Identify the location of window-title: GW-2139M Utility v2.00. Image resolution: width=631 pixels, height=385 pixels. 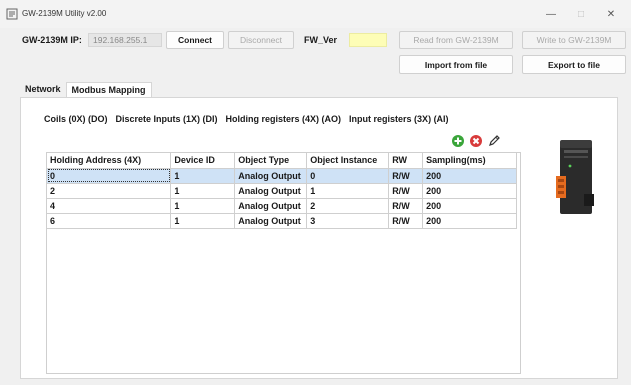
(64, 13).